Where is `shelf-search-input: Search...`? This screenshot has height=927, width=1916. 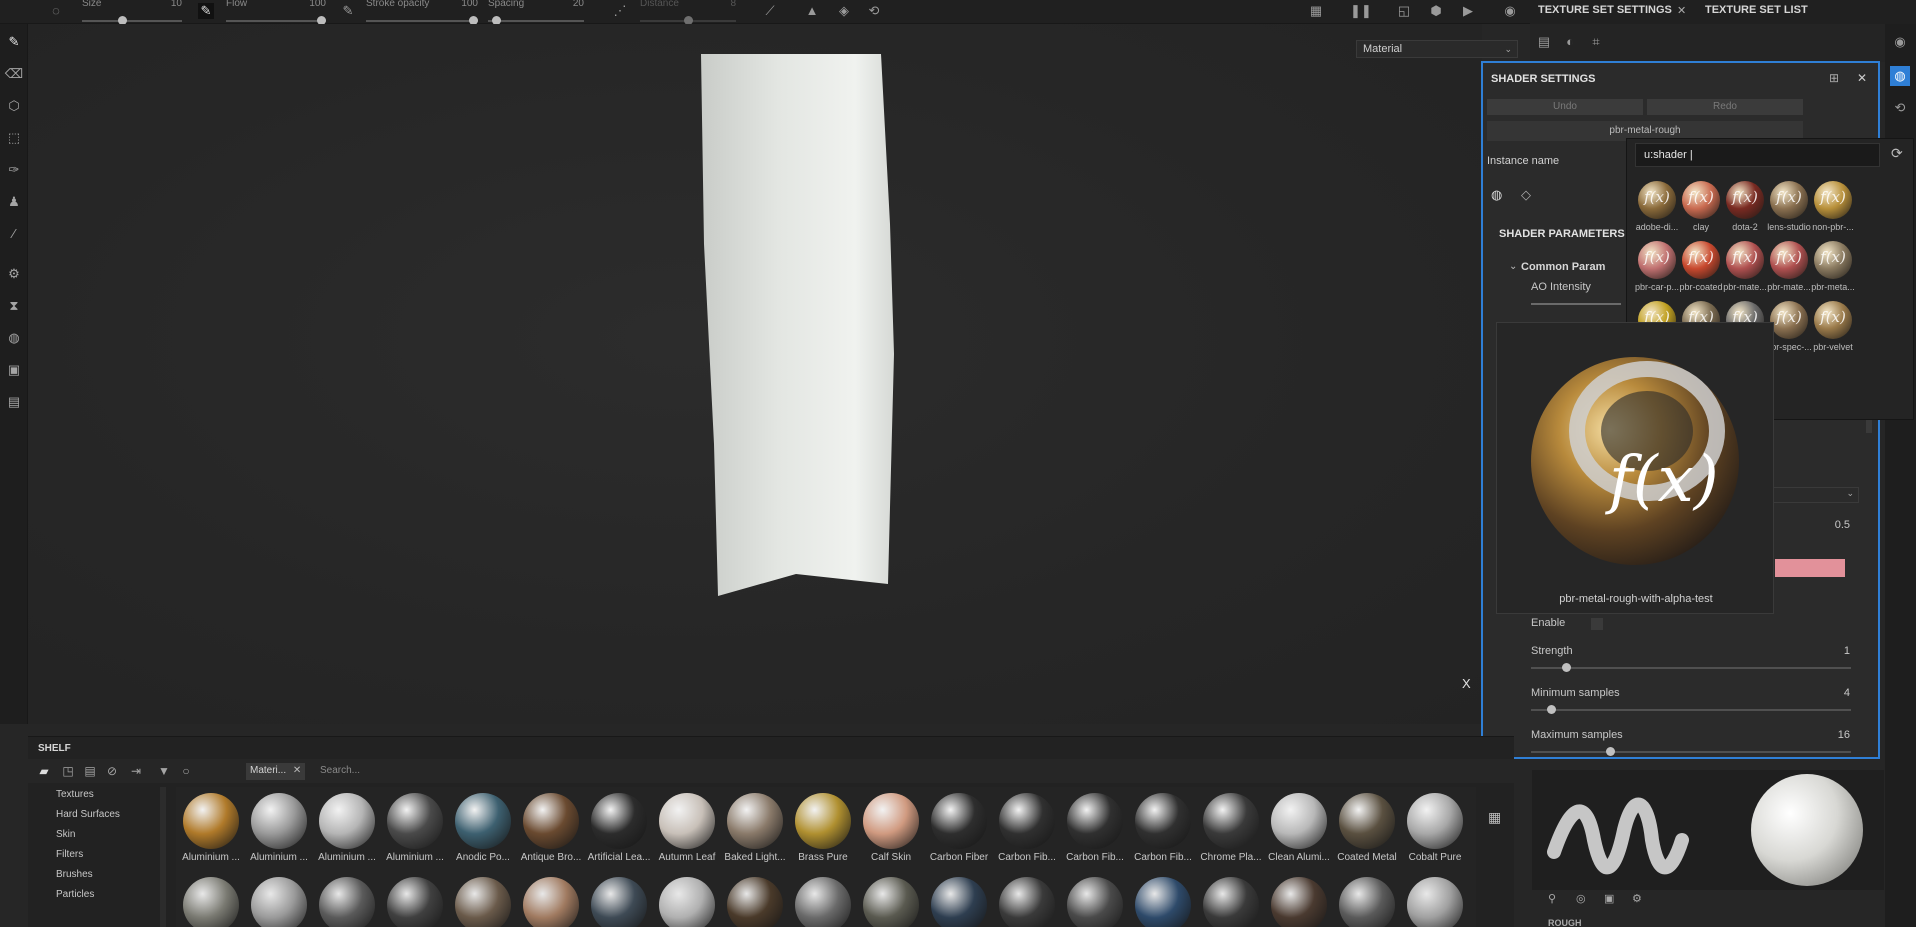
shelf-search-input: Search... is located at coordinates (340, 770).